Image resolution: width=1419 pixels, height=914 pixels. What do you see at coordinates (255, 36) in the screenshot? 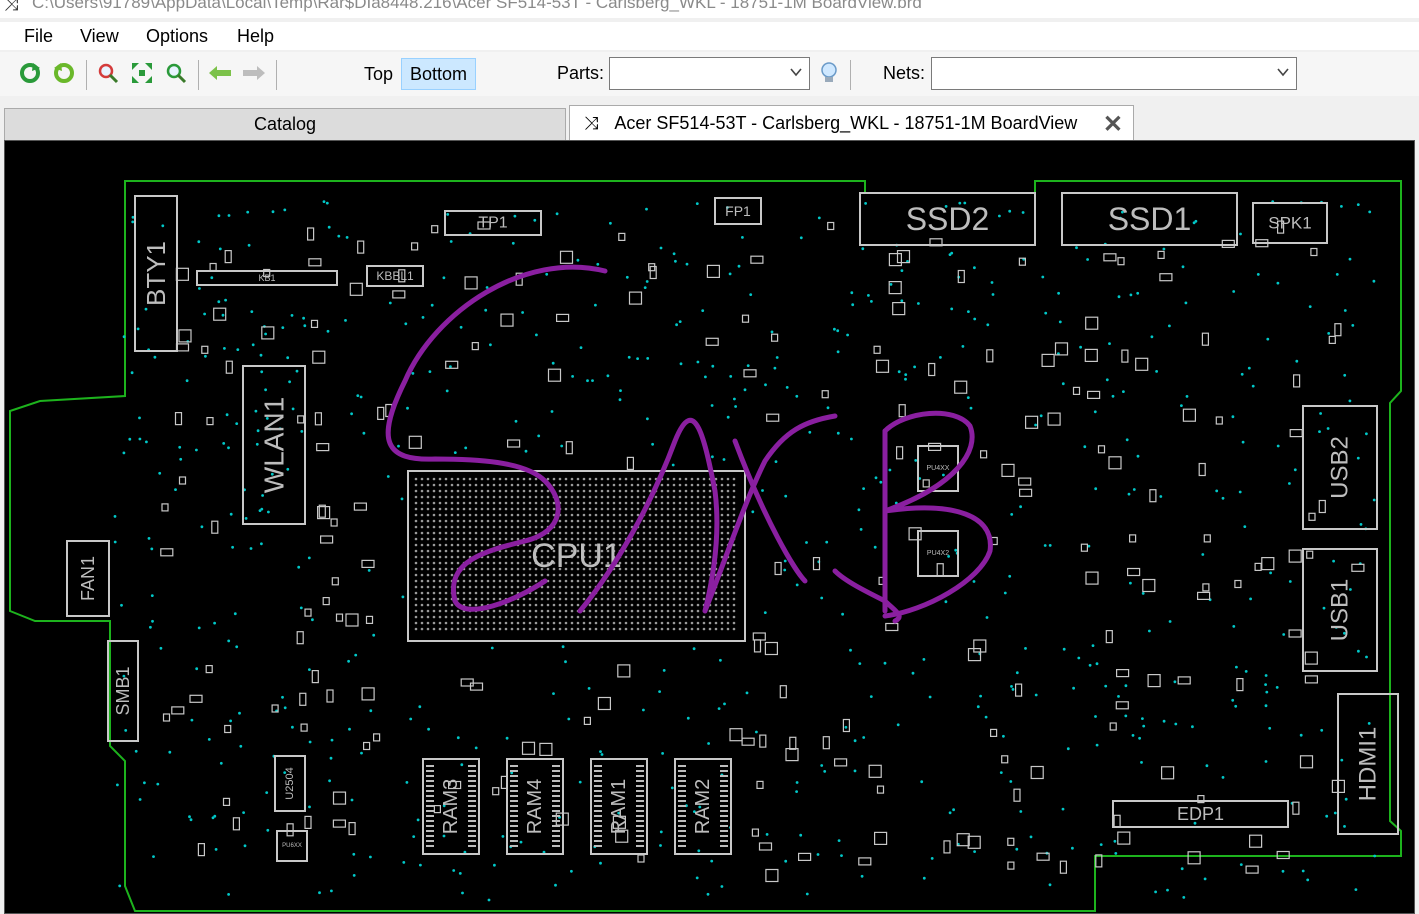
I see `menu-help: Help` at bounding box center [255, 36].